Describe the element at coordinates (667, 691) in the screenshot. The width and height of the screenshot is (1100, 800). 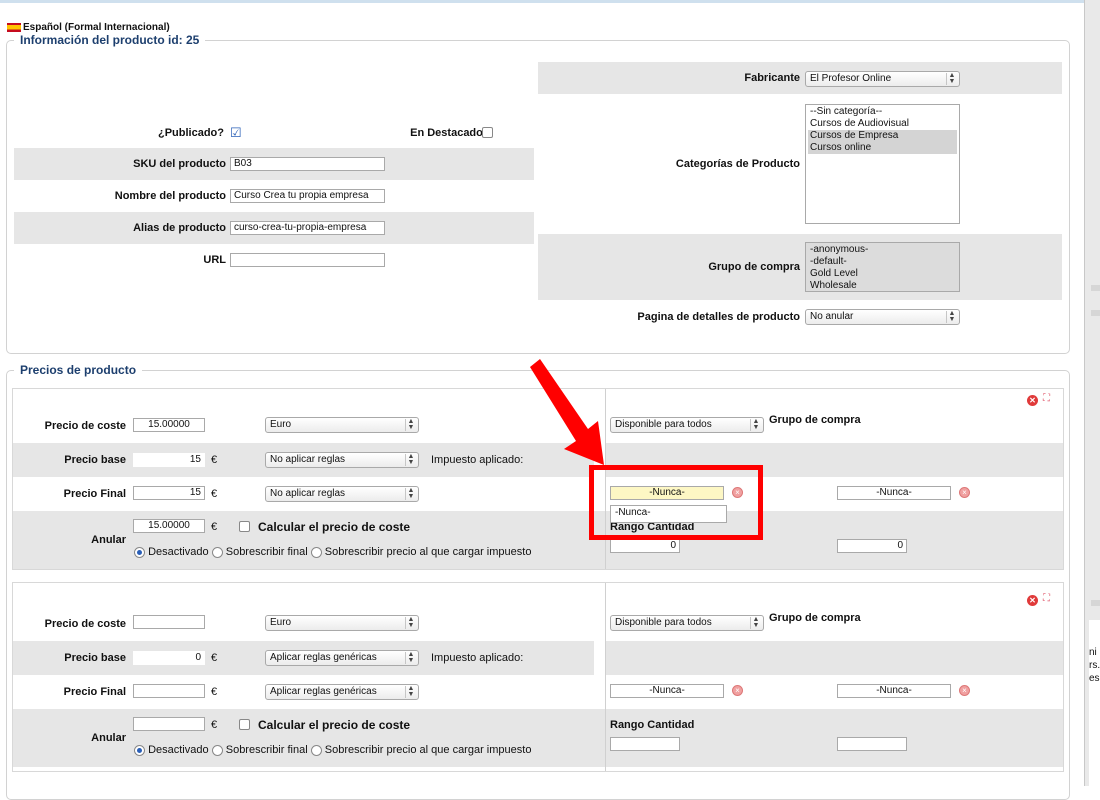
I see `date-from-input: -Nunca-` at that location.